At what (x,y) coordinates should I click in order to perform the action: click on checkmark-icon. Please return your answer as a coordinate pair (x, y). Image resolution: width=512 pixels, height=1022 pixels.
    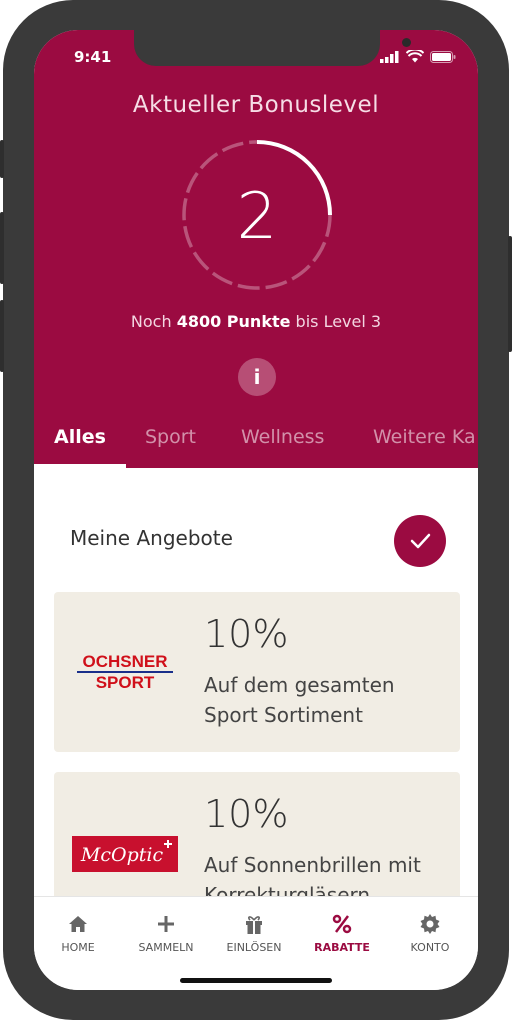
    Looking at the image, I should click on (420, 541).